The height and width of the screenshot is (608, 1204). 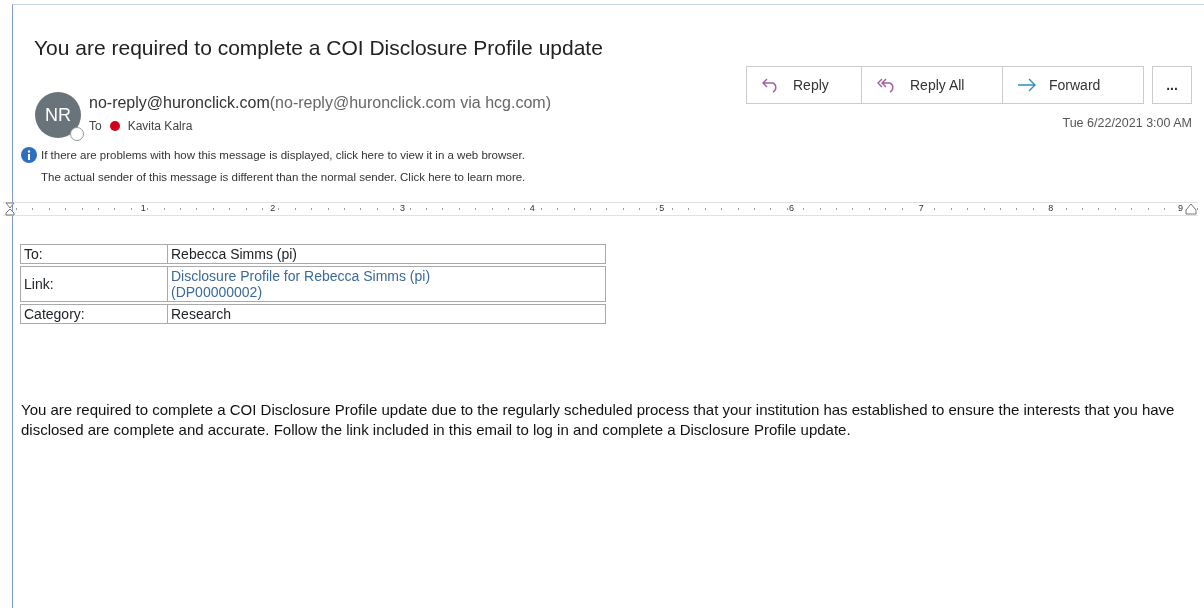 I want to click on table-cell: Category:, so click(x=93, y=314).